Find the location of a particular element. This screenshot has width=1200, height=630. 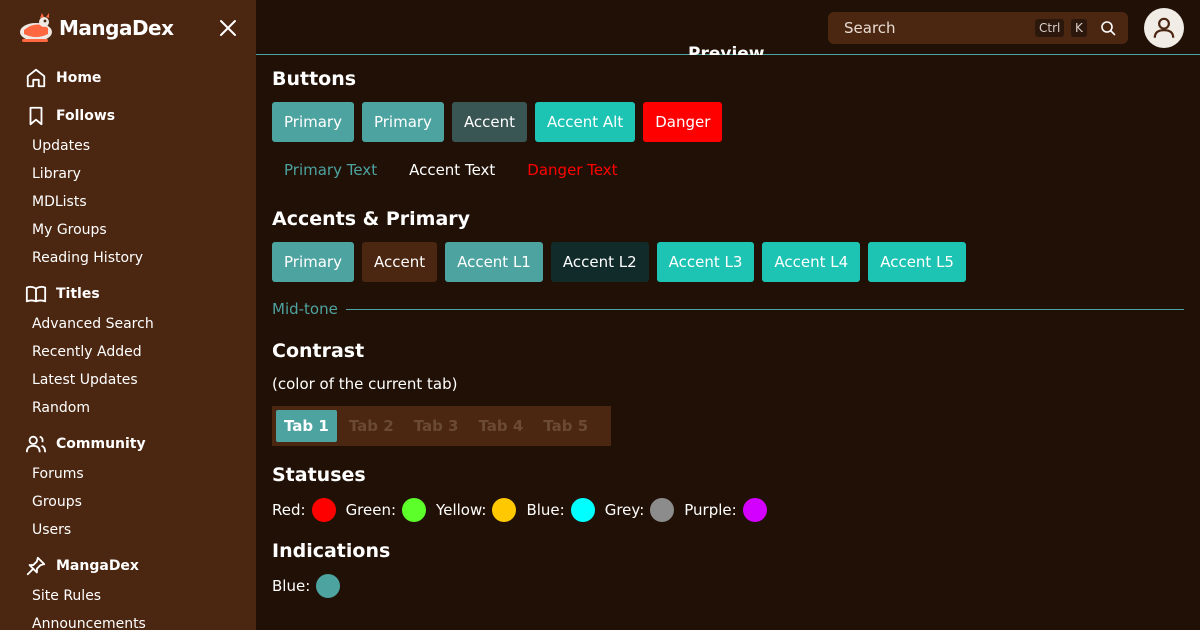

mangadex-logo-icon is located at coordinates (36, 27).